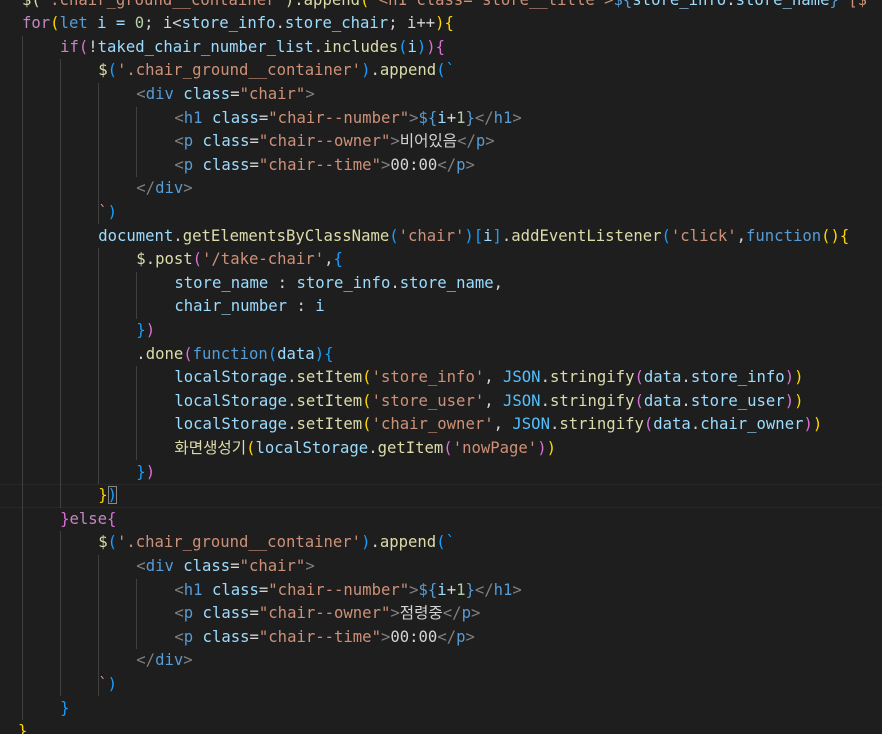 The height and width of the screenshot is (734, 882). What do you see at coordinates (408, 542) in the screenshot?
I see `function-token: append` at bounding box center [408, 542].